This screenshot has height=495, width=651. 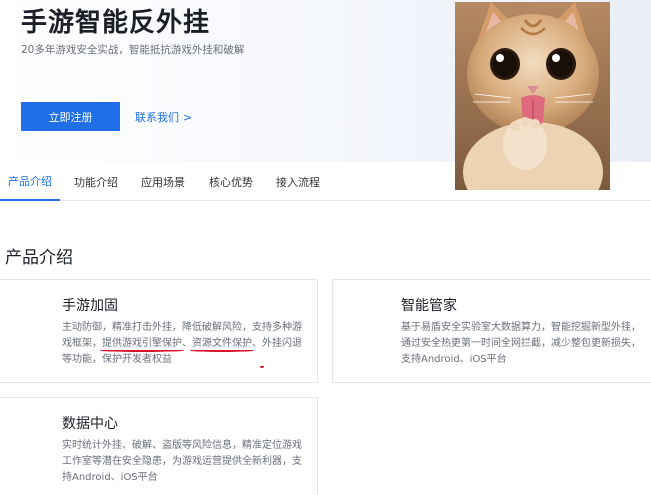 I want to click on hero-title: 手游智能反外挂, so click(x=116, y=23).